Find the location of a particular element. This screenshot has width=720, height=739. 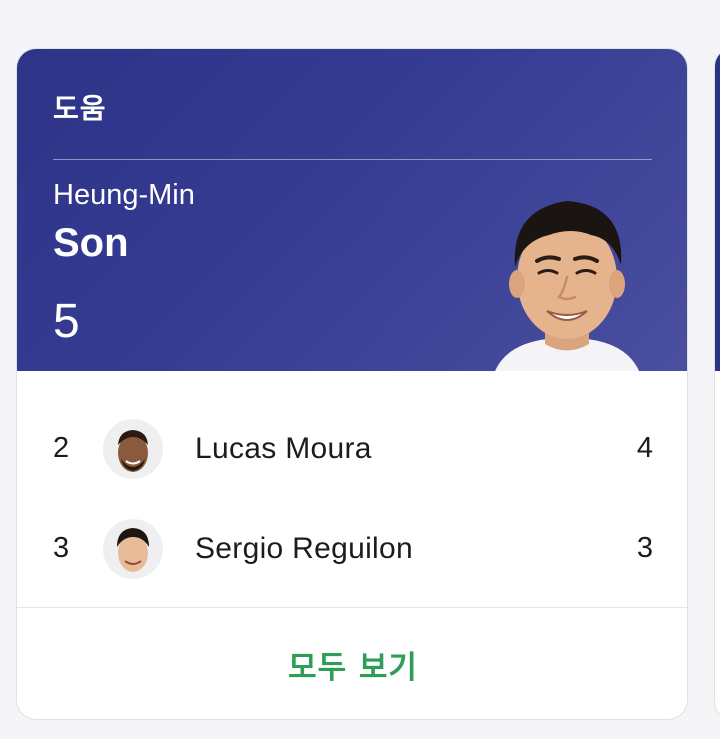

list-item: 3 Sergio Reguilon 3 is located at coordinates (352, 549).